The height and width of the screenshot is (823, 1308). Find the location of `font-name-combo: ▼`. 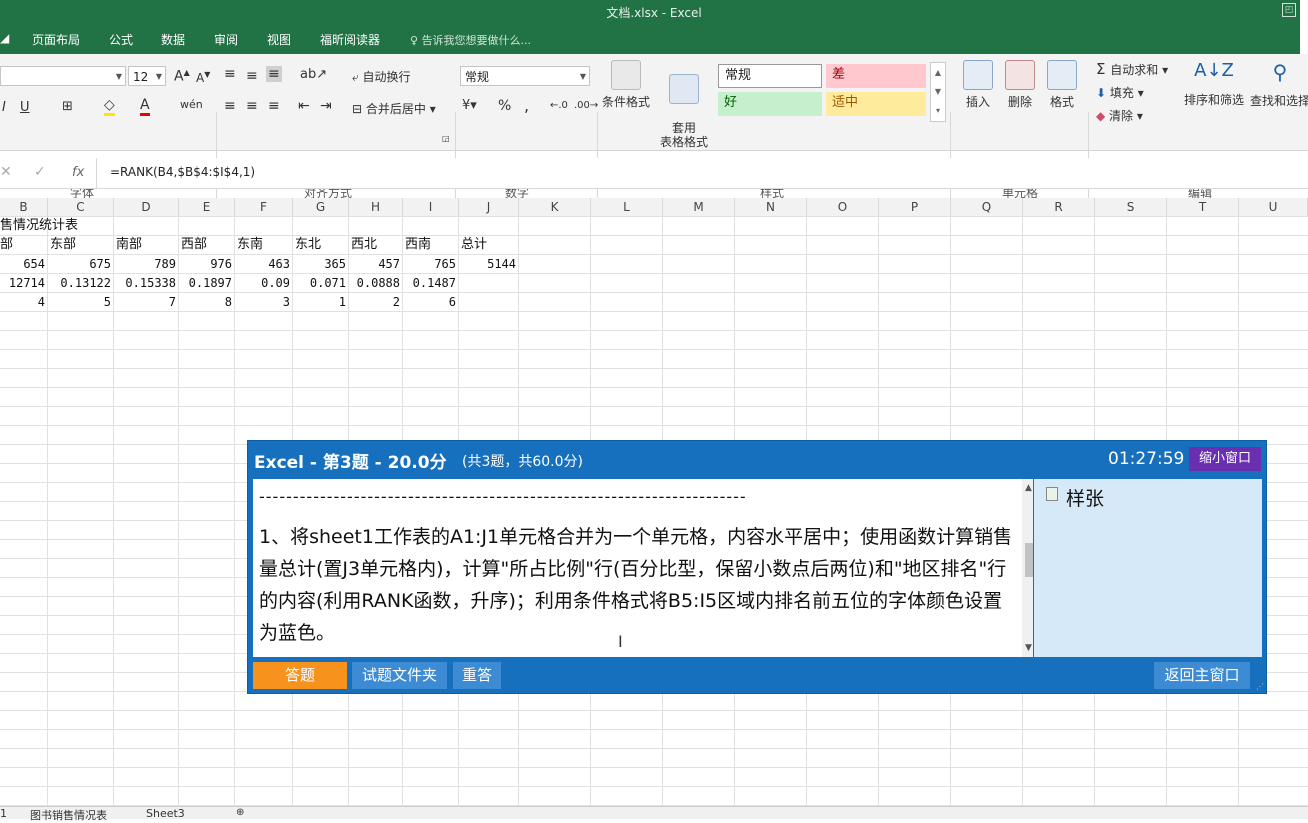

font-name-combo: ▼ is located at coordinates (63, 76).